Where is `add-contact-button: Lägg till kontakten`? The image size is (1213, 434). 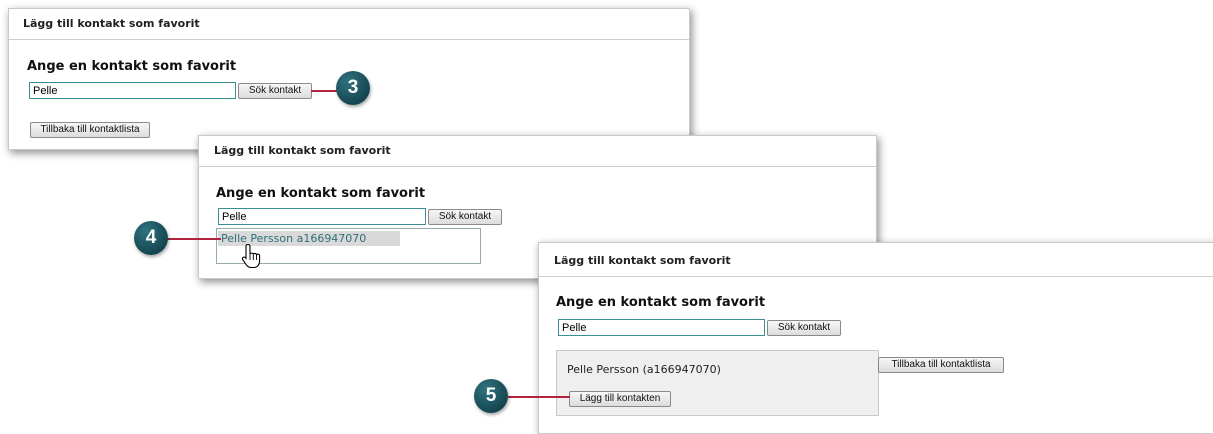 add-contact-button: Lägg till kontakten is located at coordinates (620, 399).